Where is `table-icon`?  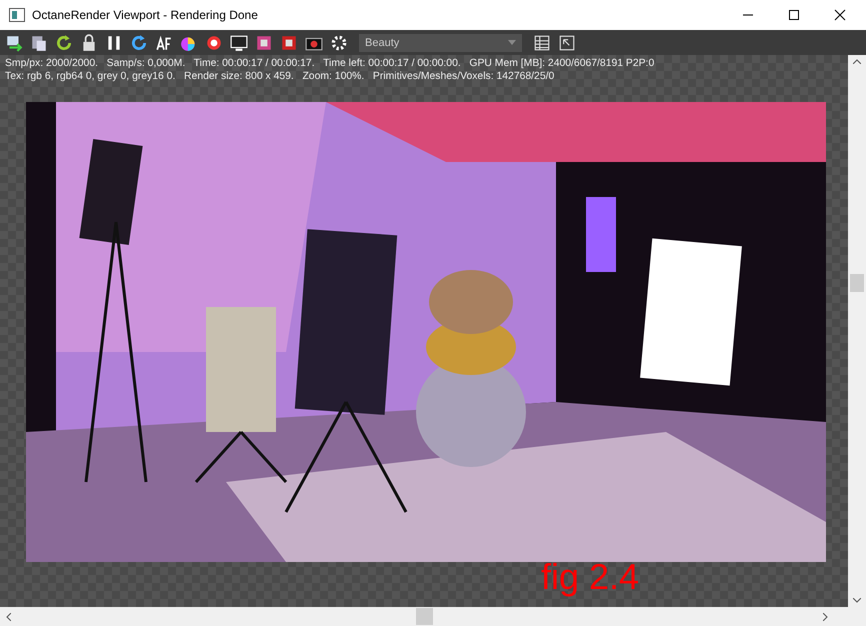
table-icon is located at coordinates (542, 43).